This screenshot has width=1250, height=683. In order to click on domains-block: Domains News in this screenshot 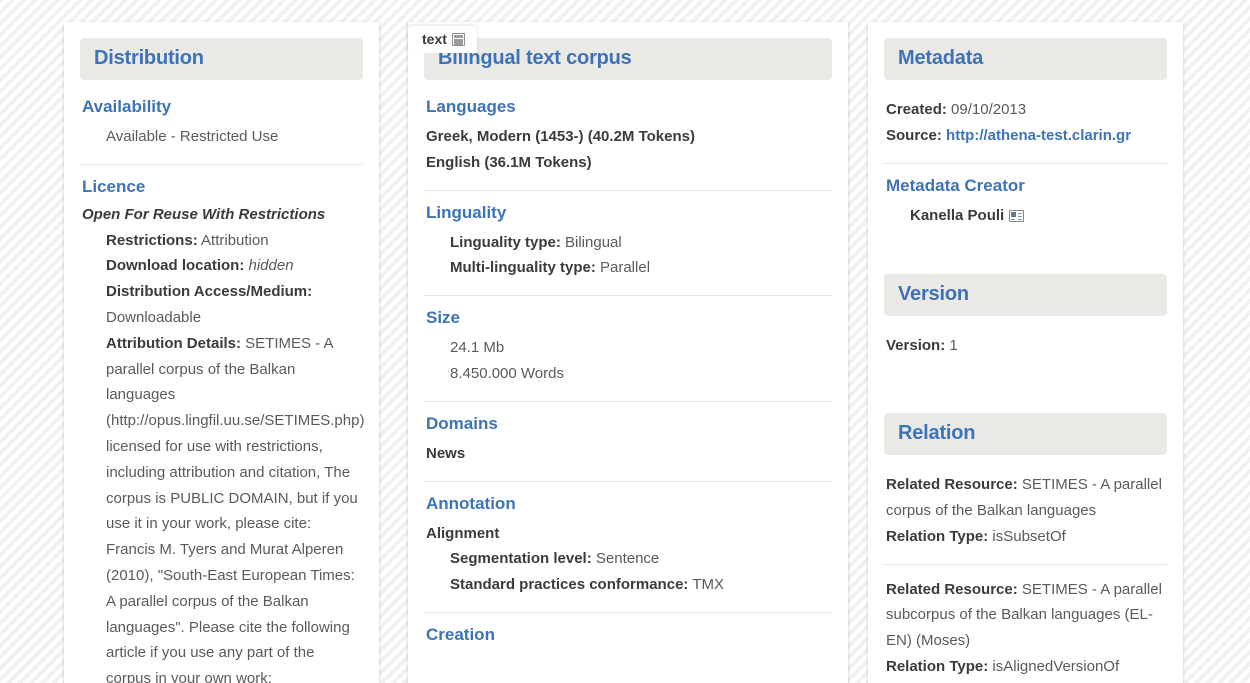, I will do `click(628, 440)`.